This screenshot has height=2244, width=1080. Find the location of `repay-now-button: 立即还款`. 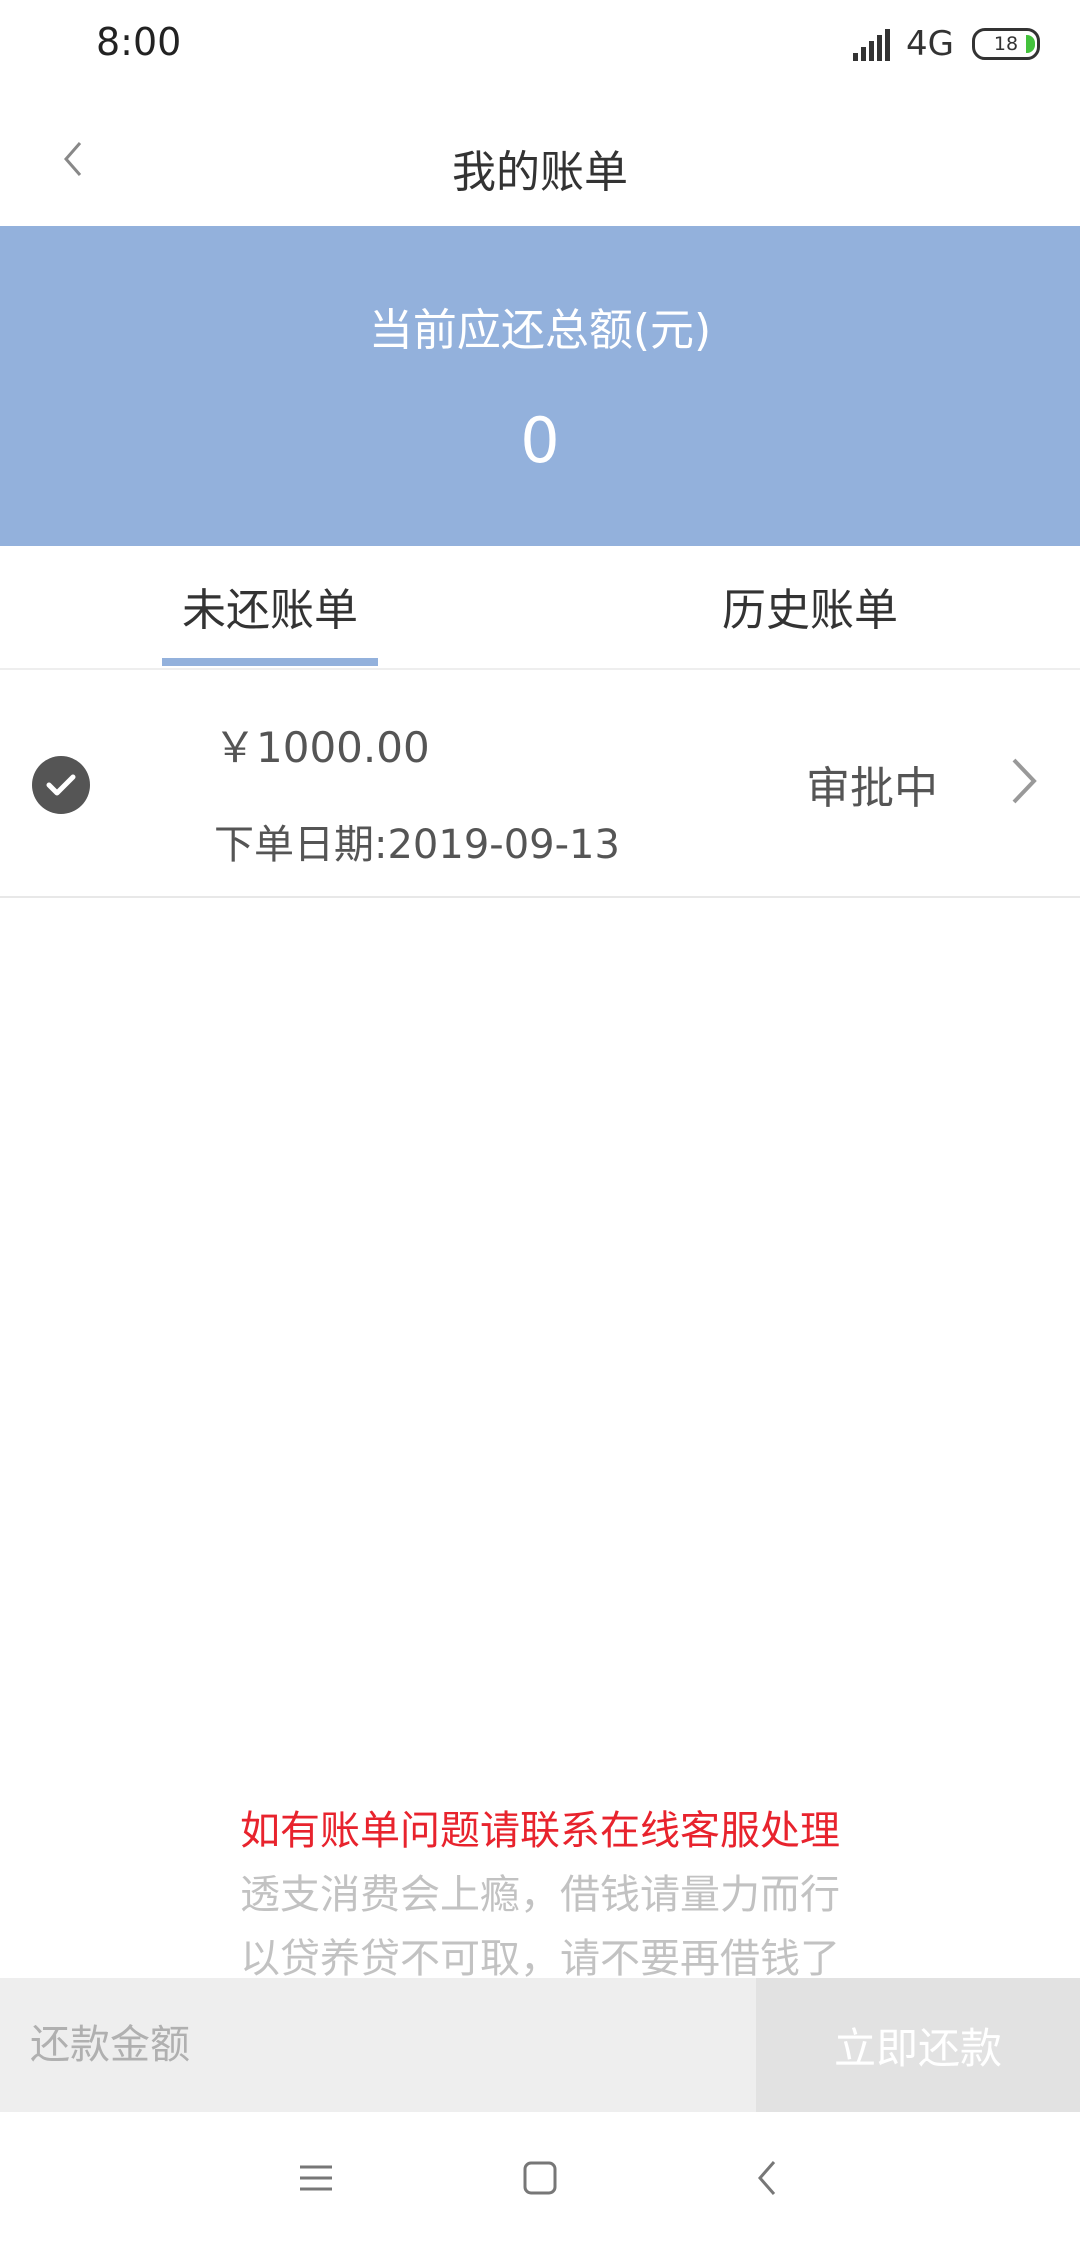

repay-now-button: 立即还款 is located at coordinates (918, 2045).